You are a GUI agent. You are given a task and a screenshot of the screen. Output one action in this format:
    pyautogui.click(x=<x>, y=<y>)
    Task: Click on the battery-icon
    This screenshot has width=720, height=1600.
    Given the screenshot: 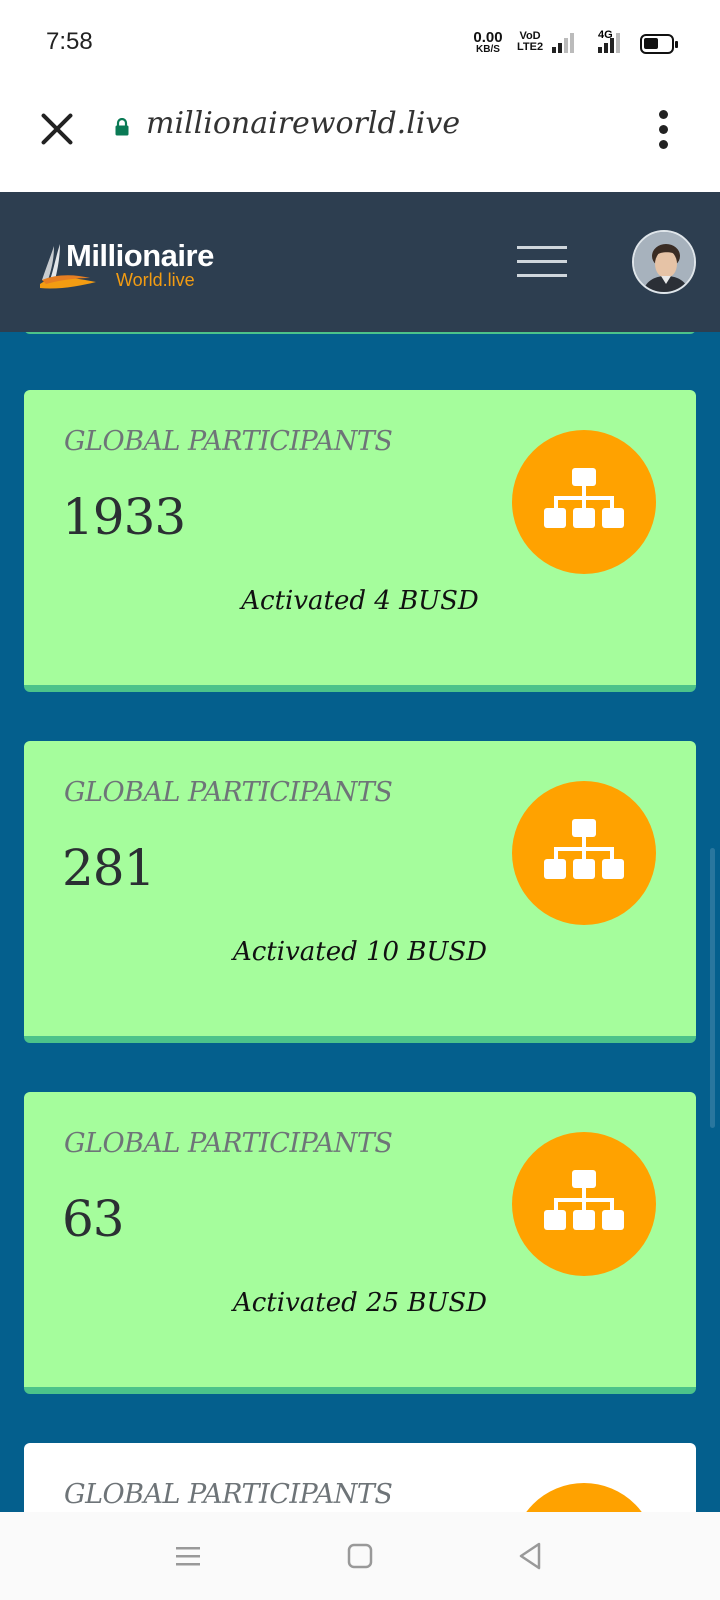 What is the action you would take?
    pyautogui.click(x=659, y=44)
    